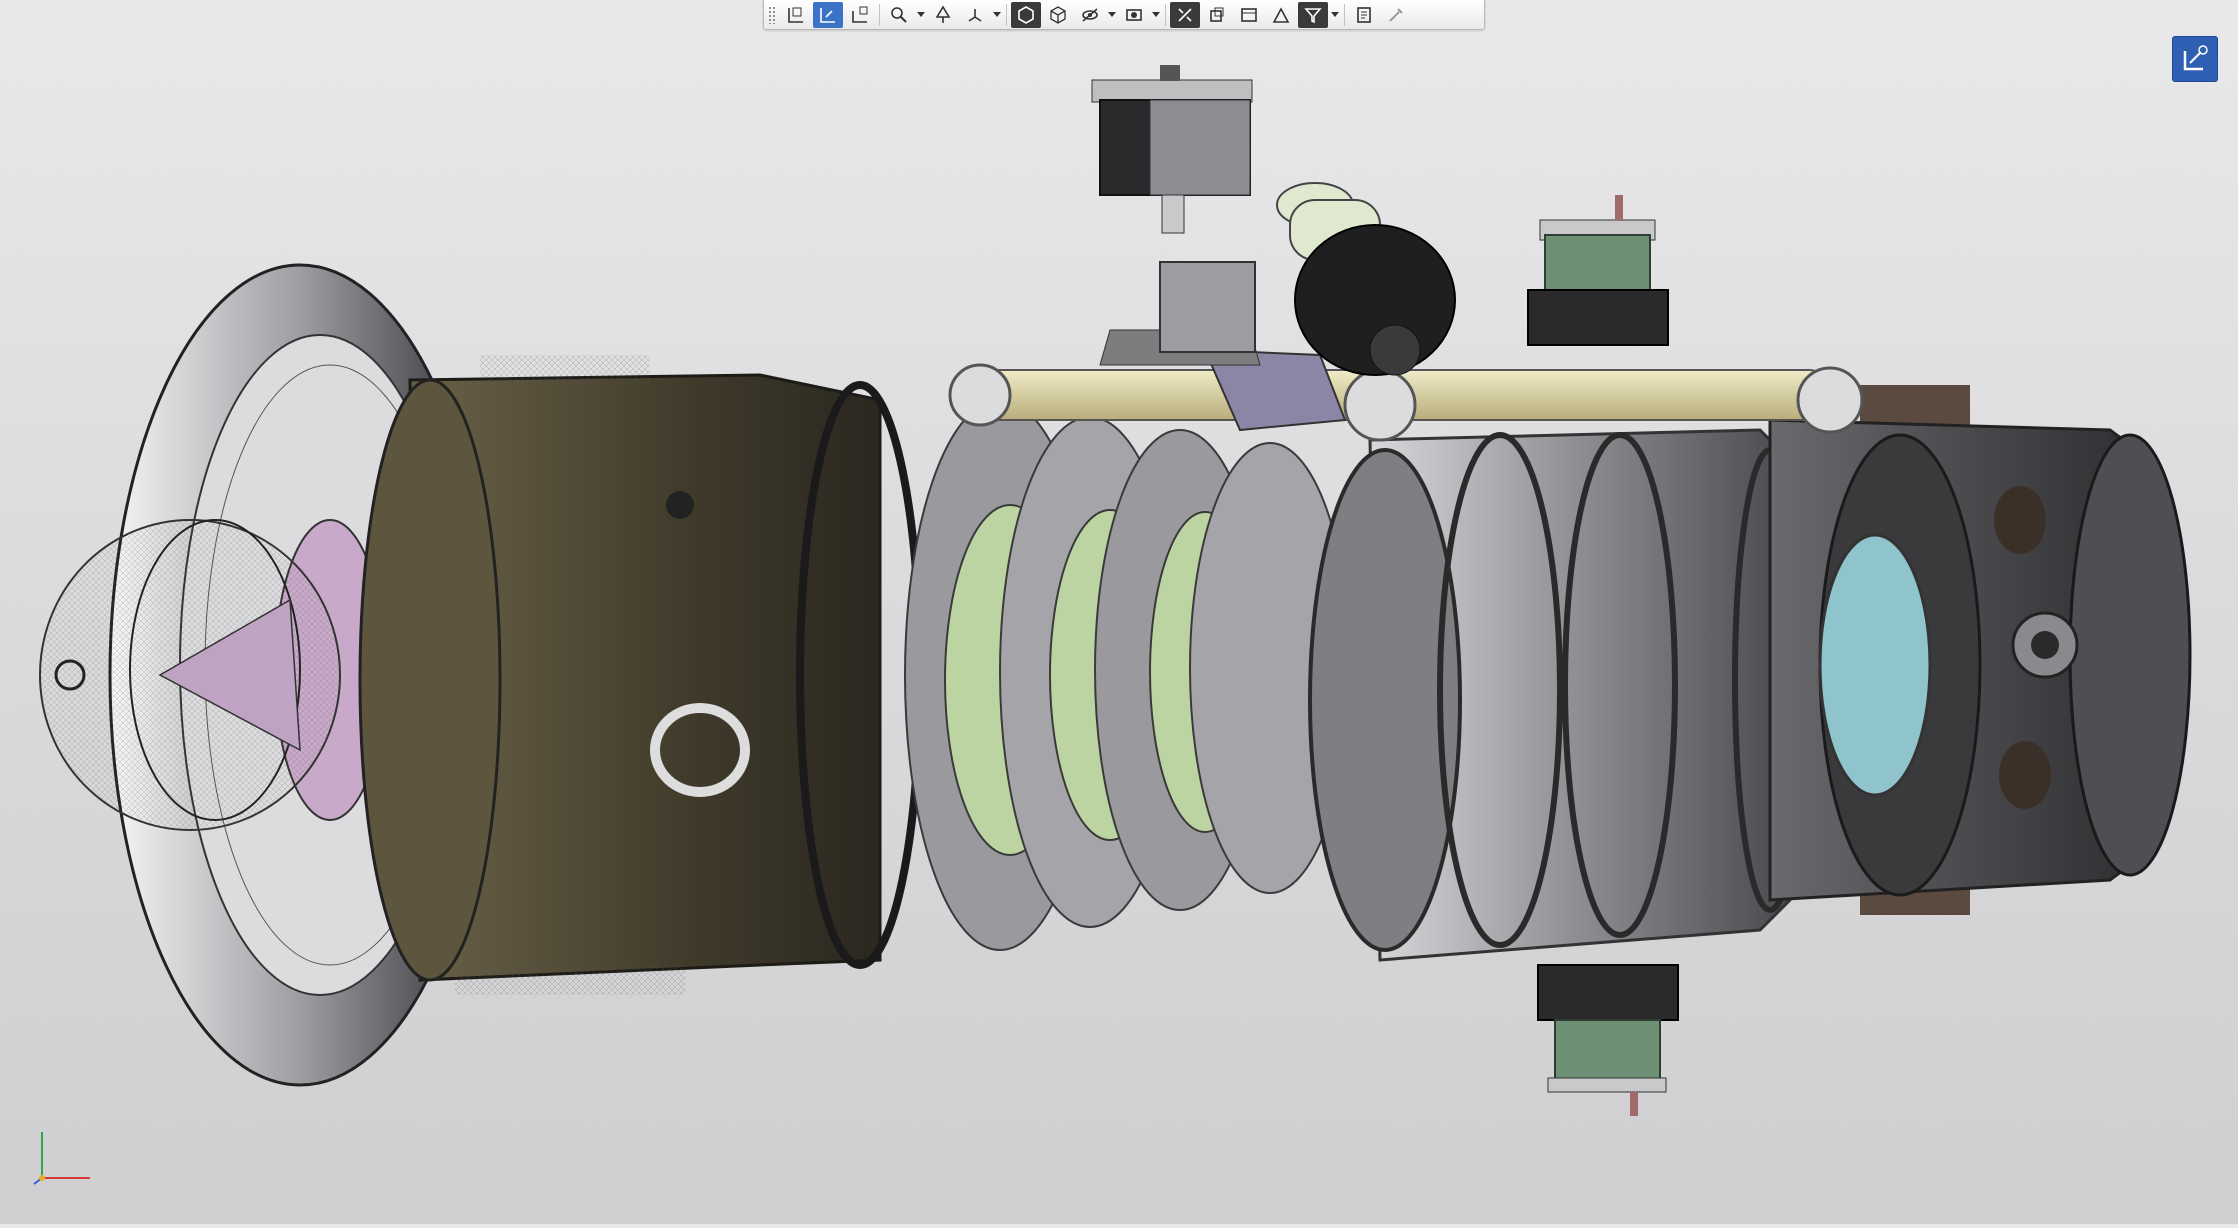  What do you see at coordinates (1598, 270) in the screenshot?
I see `upper-green-module` at bounding box center [1598, 270].